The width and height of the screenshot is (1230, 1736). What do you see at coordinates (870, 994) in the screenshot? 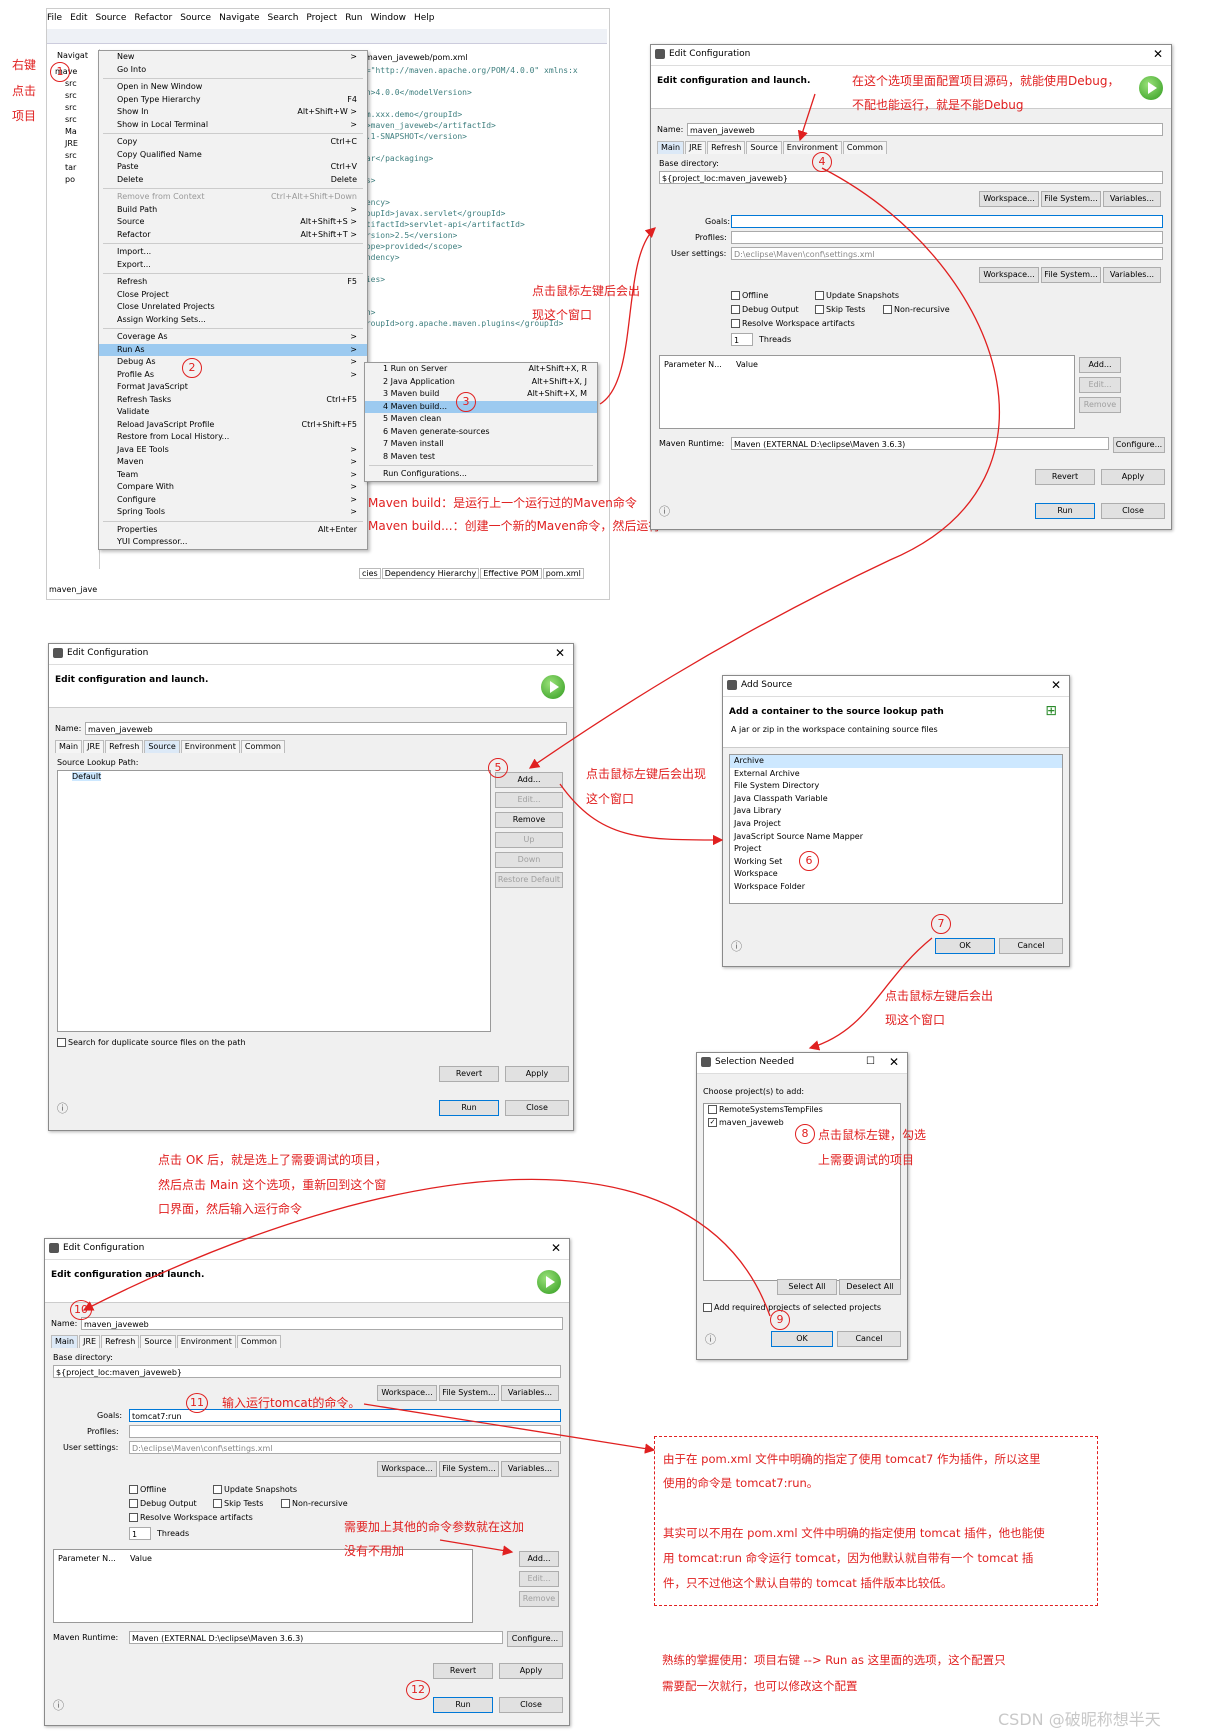
I see `arrow-to-selection` at bounding box center [870, 994].